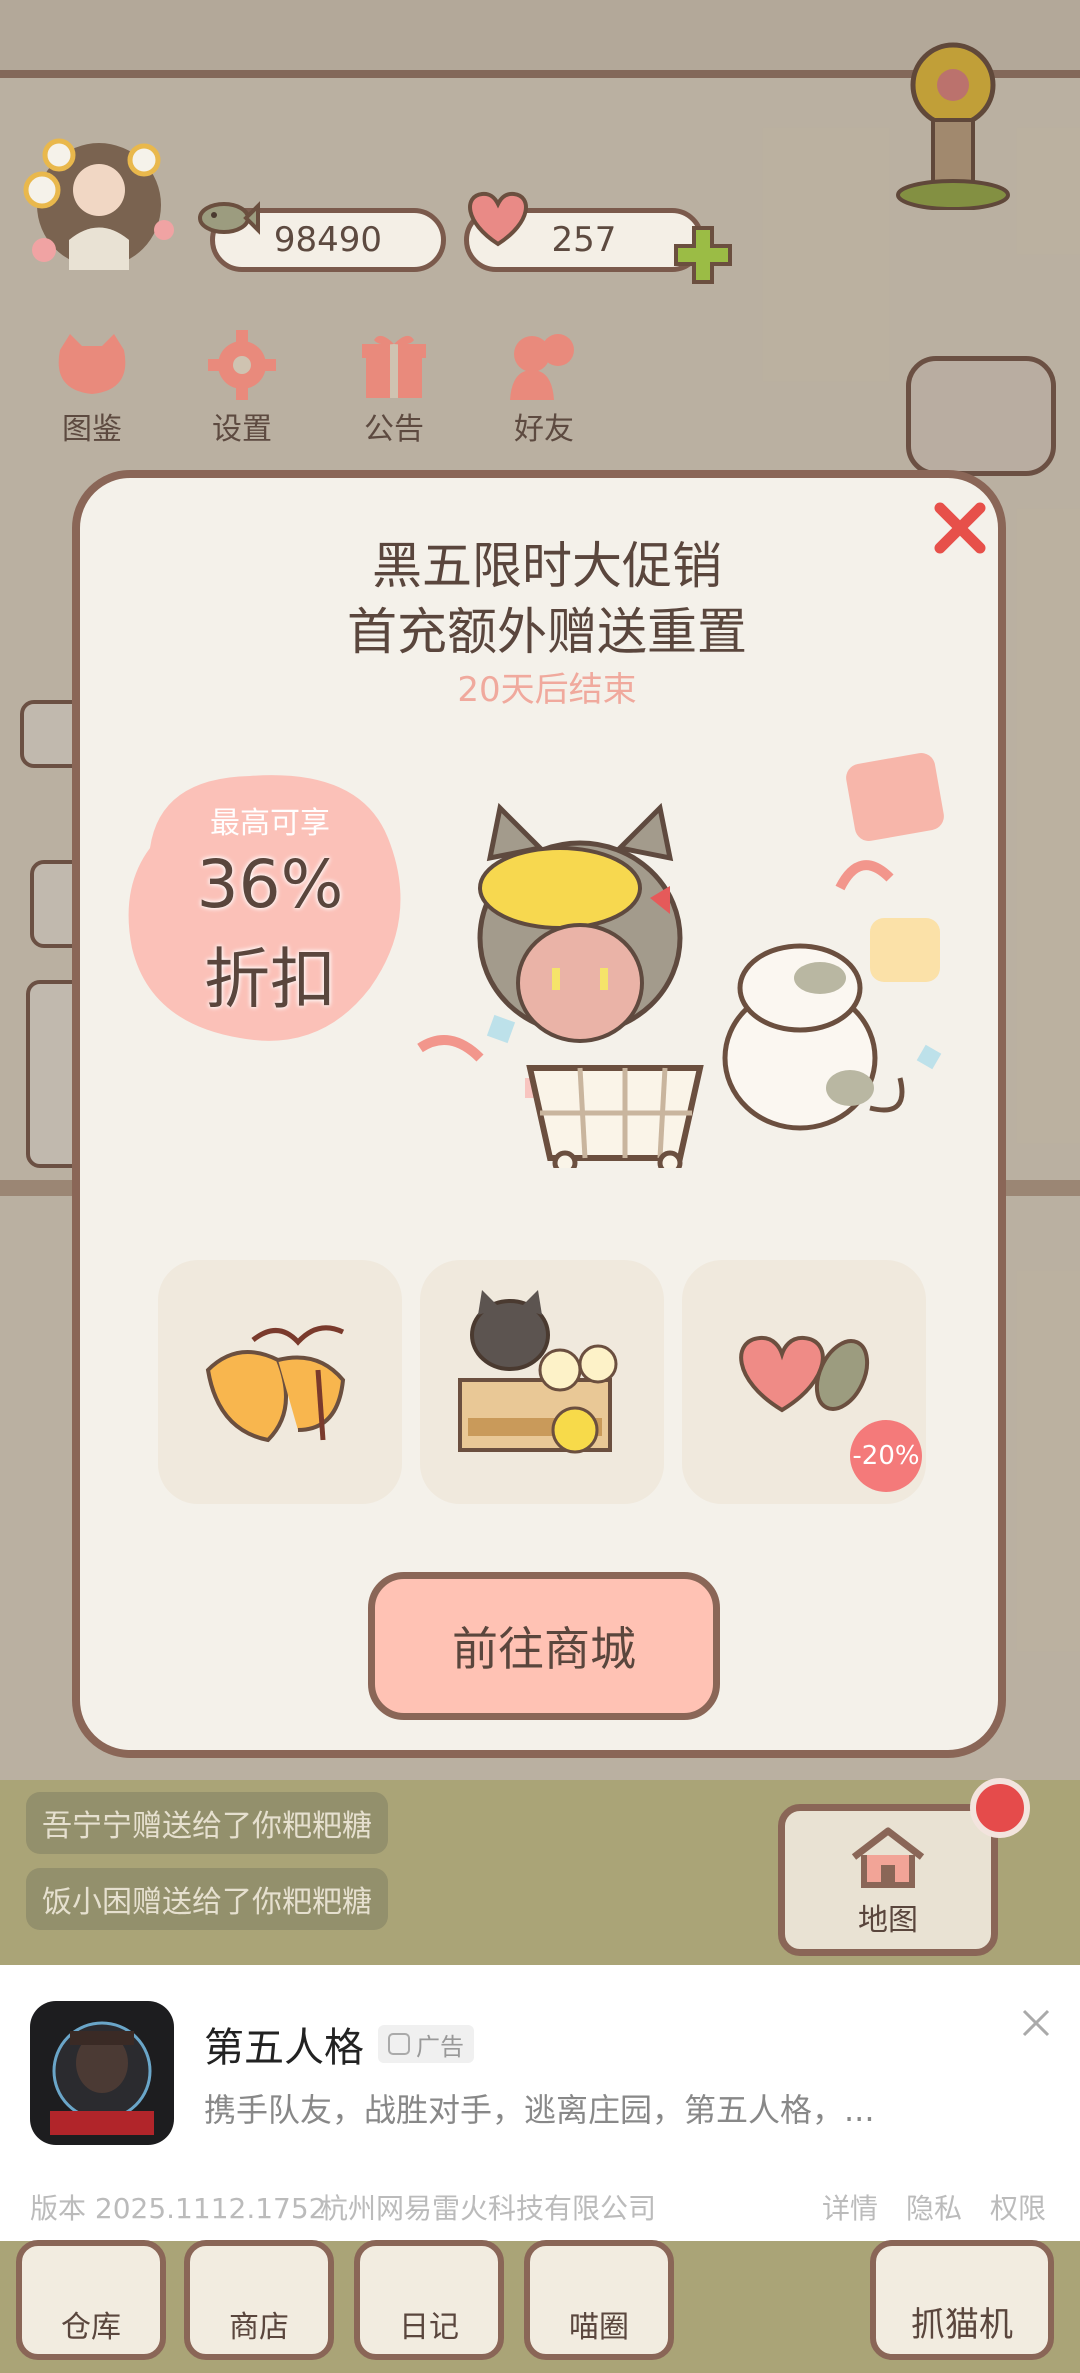  Describe the element at coordinates (1000, 1808) in the screenshot. I see `notification-dot` at that location.